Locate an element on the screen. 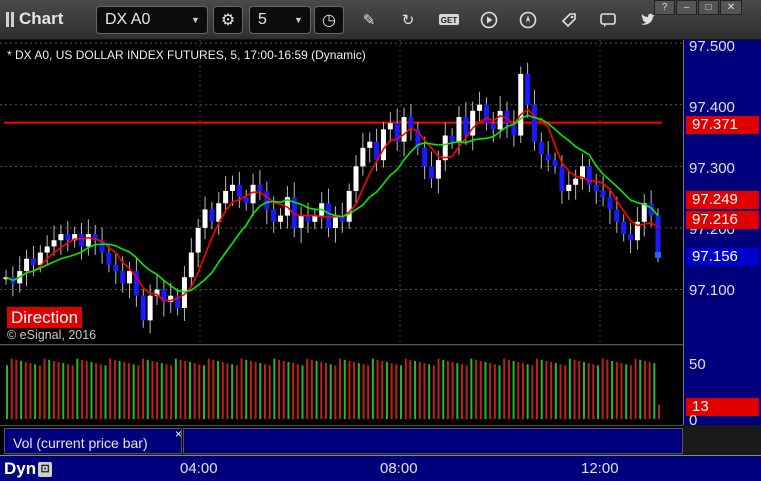  direction-label: Direction is located at coordinates (45, 317).